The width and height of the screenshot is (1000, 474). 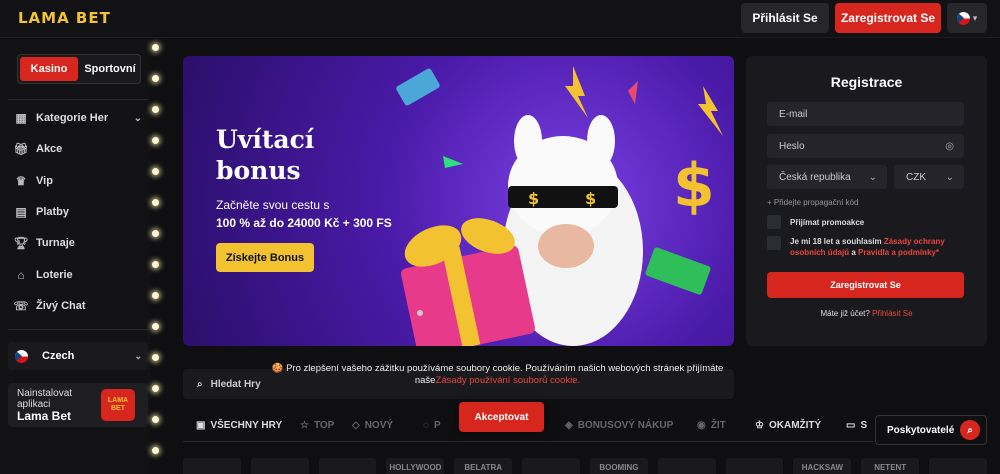 What do you see at coordinates (865, 146) in the screenshot?
I see `password-field: Heslo ◎` at bounding box center [865, 146].